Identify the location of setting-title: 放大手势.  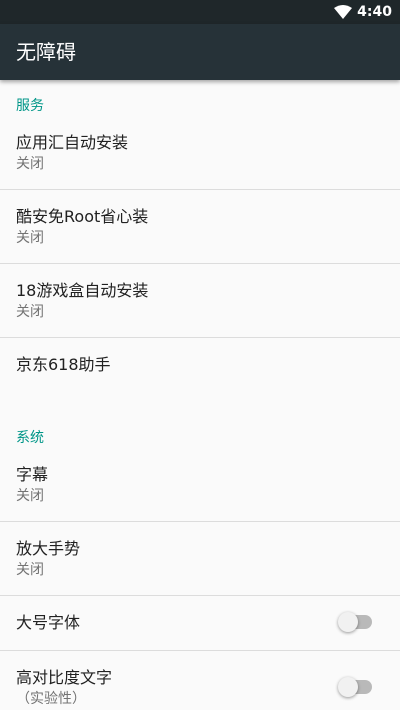
(48, 548).